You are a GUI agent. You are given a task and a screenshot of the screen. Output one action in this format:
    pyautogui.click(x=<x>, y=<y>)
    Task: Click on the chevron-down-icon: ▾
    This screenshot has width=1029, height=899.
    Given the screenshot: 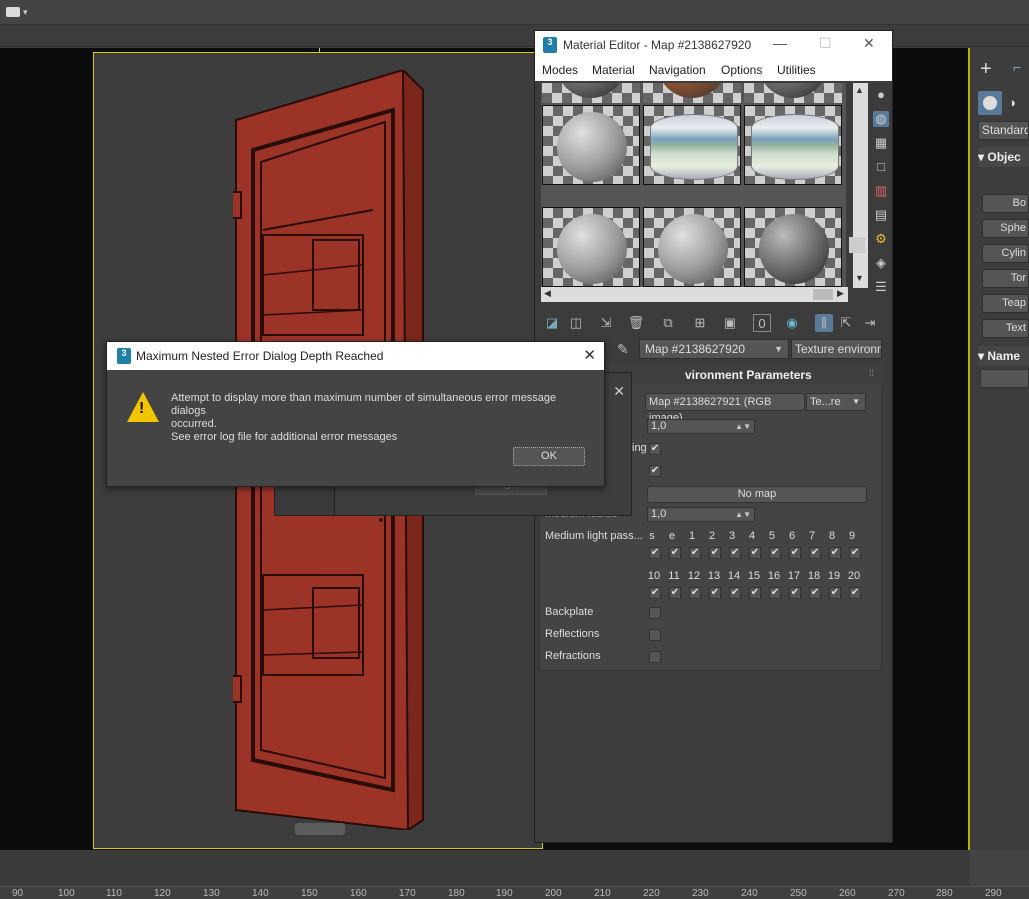 What is the action you would take?
    pyautogui.click(x=25, y=12)
    